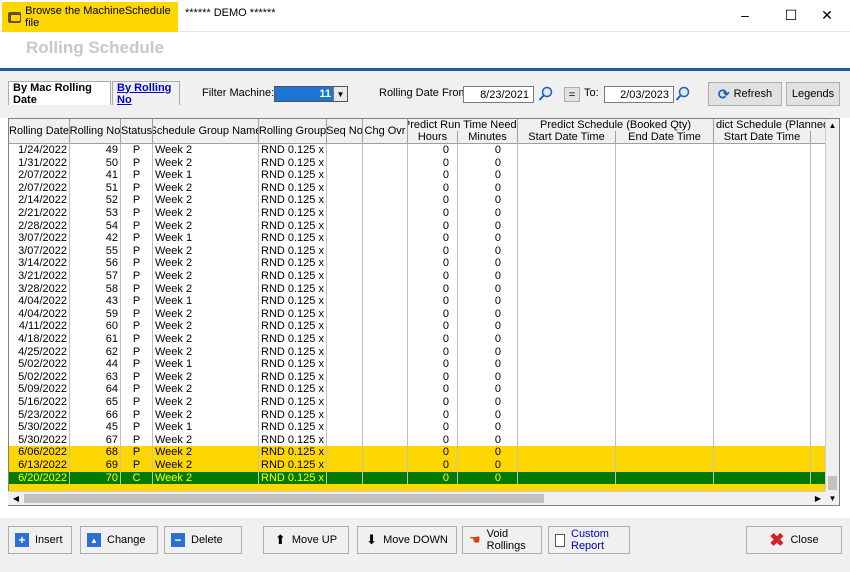 The image size is (850, 572). Describe the element at coordinates (418, 213) in the screenshot. I see `table-row: 2/21/2022 53 P Week 2 RND 0.125 x 2 00` at that location.